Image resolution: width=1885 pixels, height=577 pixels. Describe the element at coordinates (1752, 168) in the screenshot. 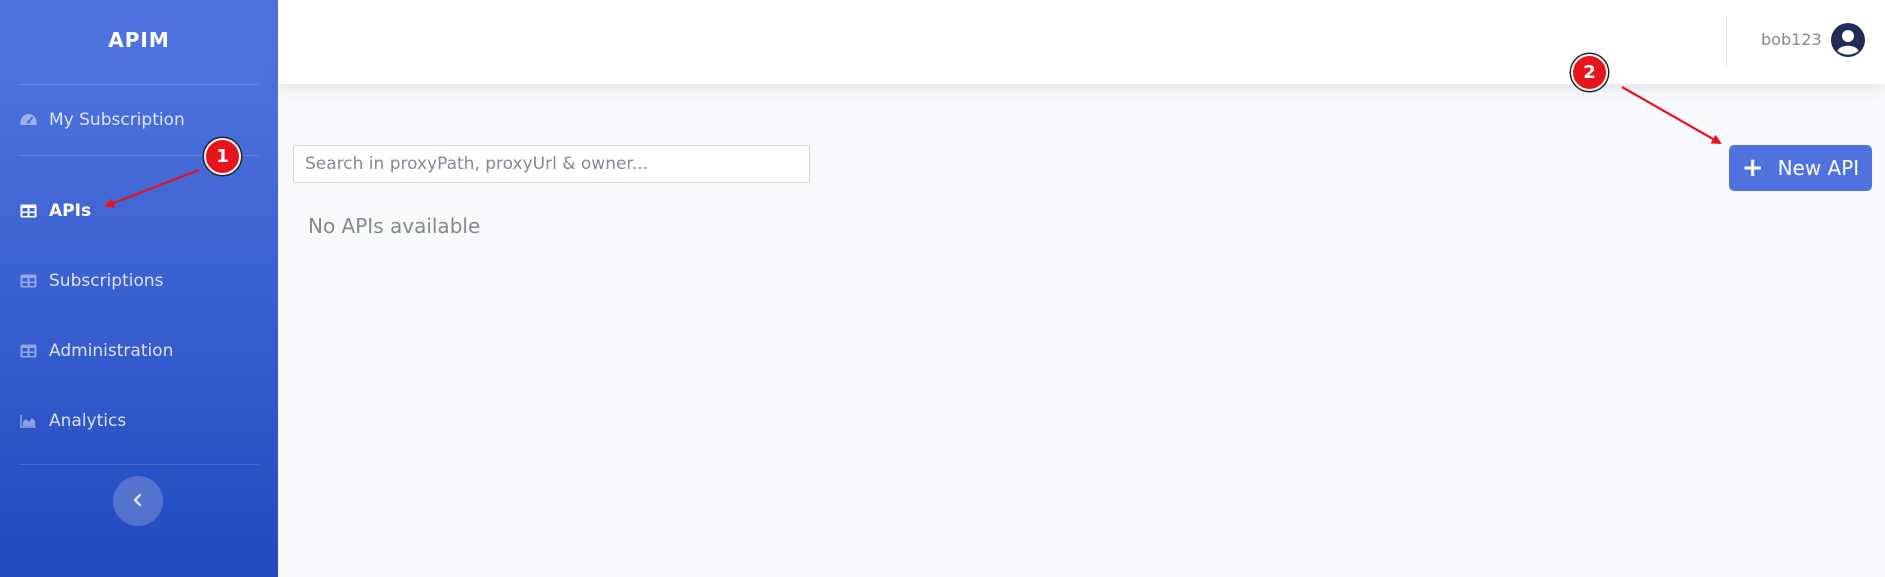

I see `plus-icon: +` at that location.